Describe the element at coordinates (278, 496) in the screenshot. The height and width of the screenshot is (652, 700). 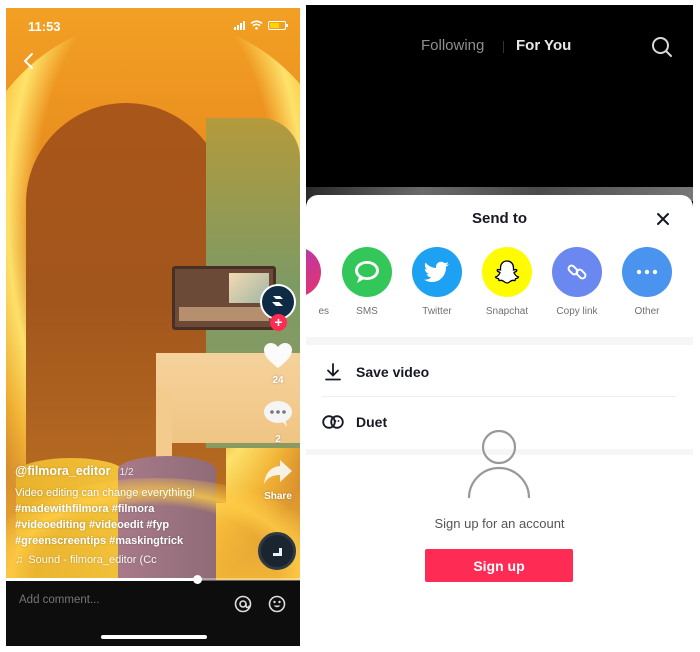
I see `share-label: Share` at that location.